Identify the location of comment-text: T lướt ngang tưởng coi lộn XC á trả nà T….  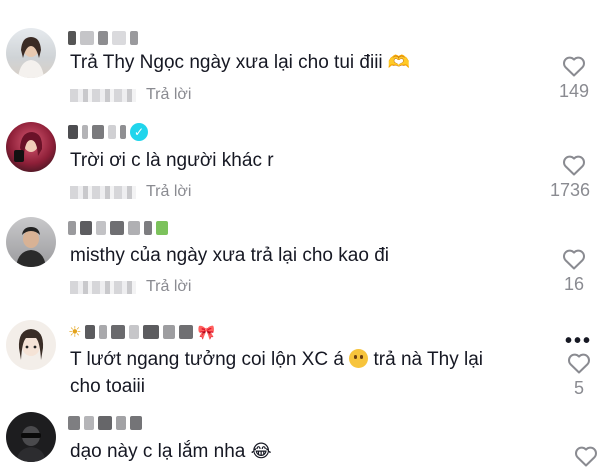
(276, 373).